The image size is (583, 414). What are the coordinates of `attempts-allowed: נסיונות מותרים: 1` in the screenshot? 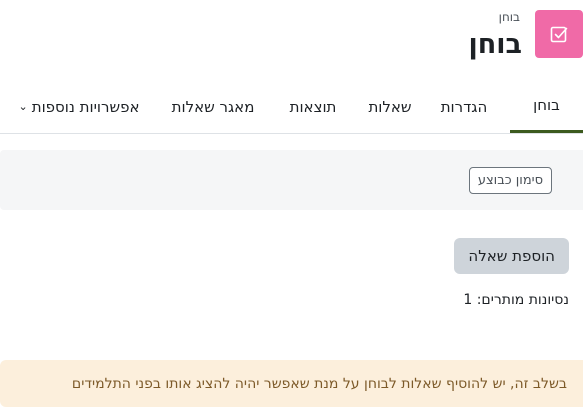 It's located at (516, 300).